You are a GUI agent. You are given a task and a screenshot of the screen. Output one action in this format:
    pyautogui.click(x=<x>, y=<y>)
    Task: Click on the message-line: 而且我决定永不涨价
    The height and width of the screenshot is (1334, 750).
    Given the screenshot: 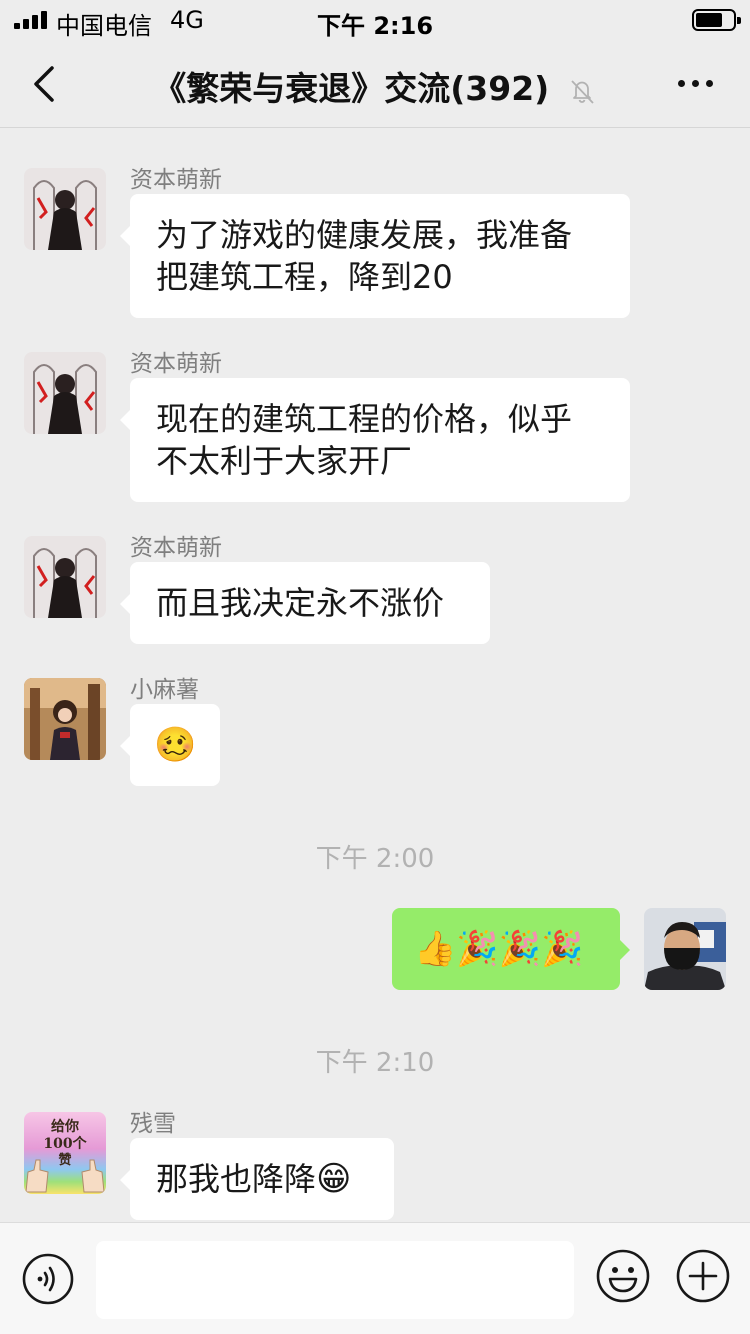 What is the action you would take?
    pyautogui.click(x=300, y=603)
    